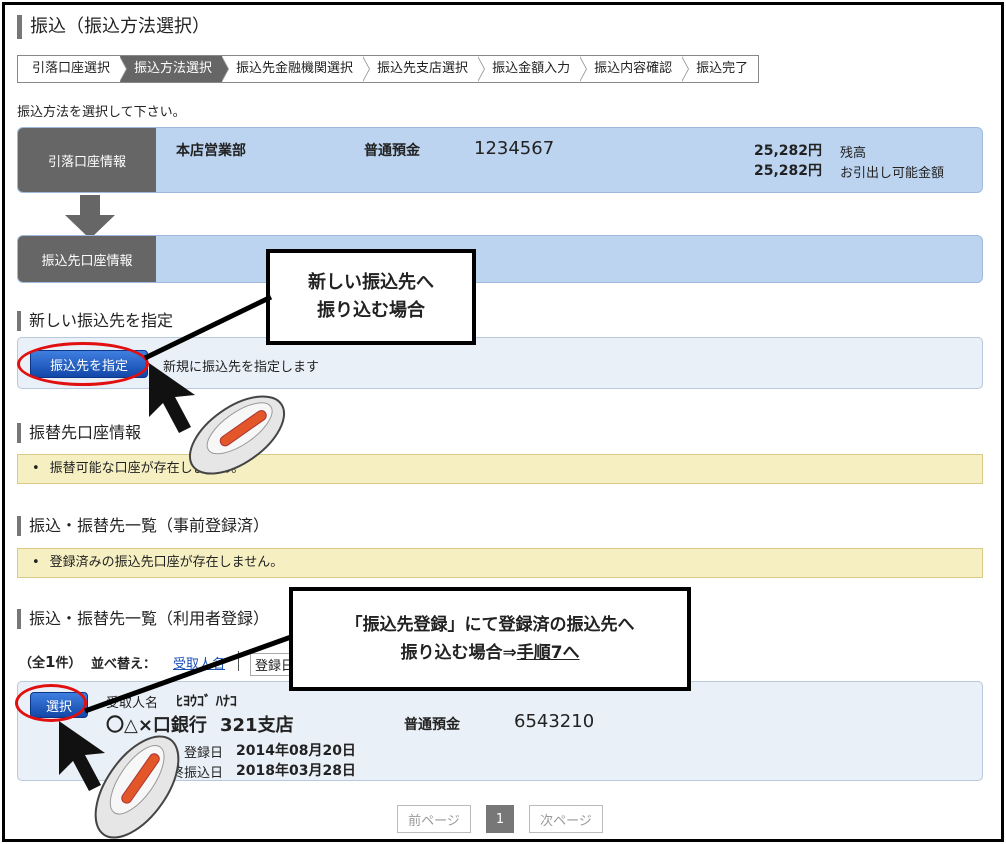 This screenshot has height=844, width=1006. Describe the element at coordinates (432, 725) in the screenshot. I see `payee-account-type: 普通預金` at that location.